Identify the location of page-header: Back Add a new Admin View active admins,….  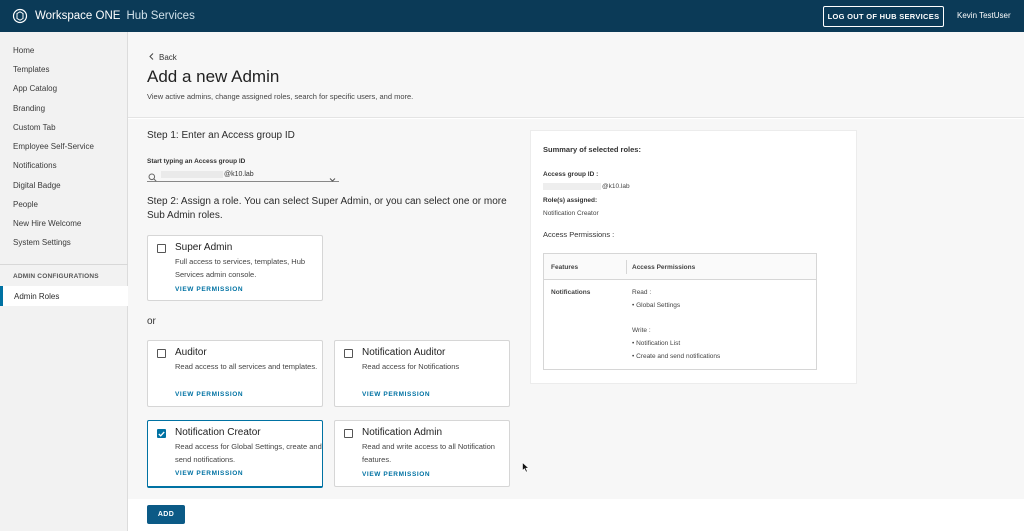
(576, 75).